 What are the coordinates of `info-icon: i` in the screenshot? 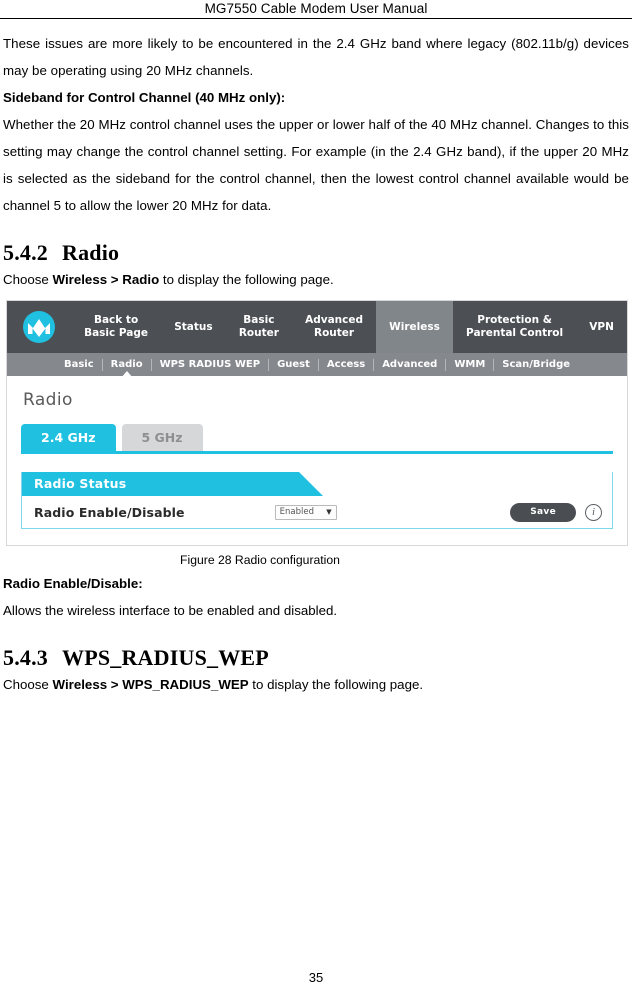 It's located at (593, 512).